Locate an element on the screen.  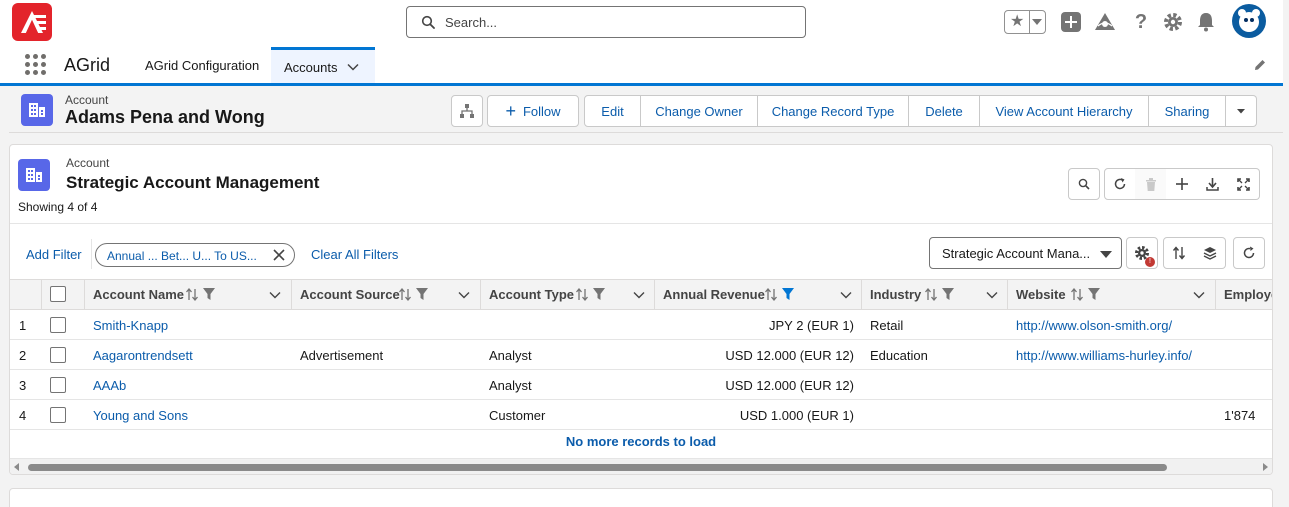
global-search is located at coordinates (606, 22).